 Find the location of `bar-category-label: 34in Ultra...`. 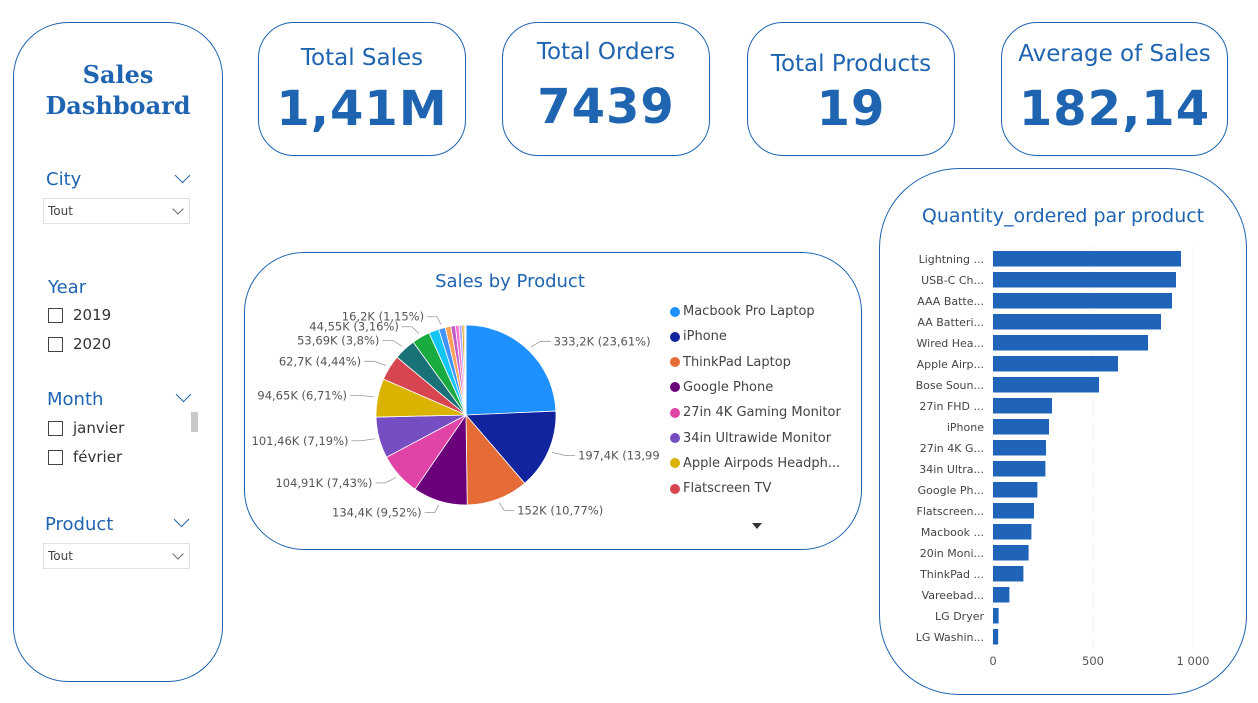

bar-category-label: 34in Ultra... is located at coordinates (951, 469).